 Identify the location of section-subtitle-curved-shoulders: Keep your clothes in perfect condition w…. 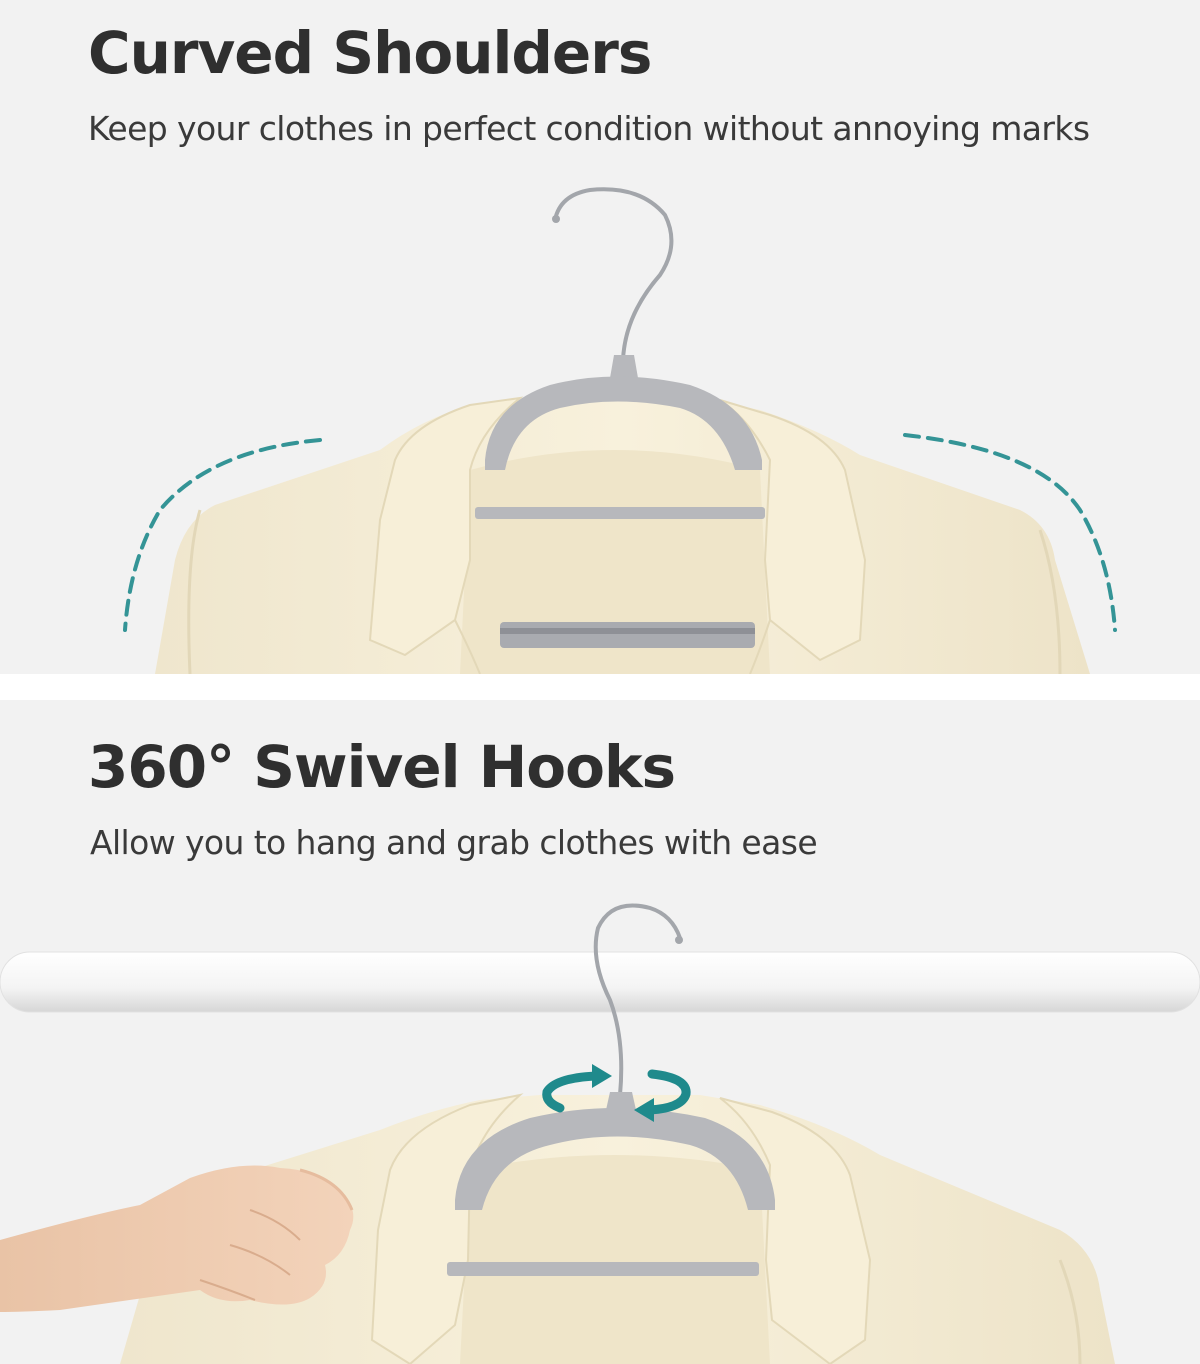
(589, 128).